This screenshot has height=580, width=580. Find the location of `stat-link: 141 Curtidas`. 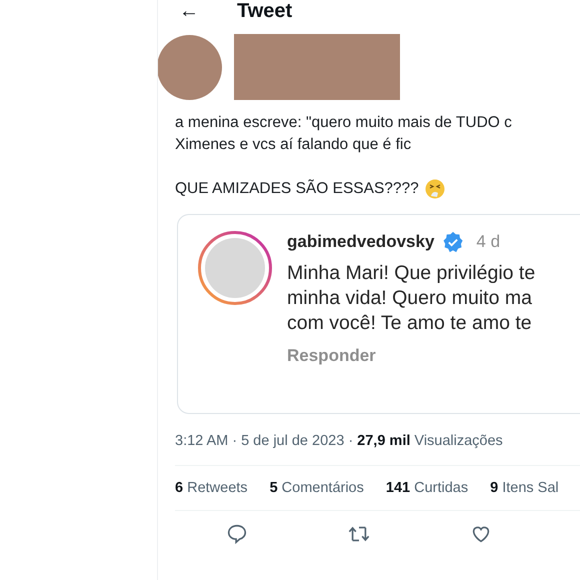

stat-link: 141 Curtidas is located at coordinates (427, 488).